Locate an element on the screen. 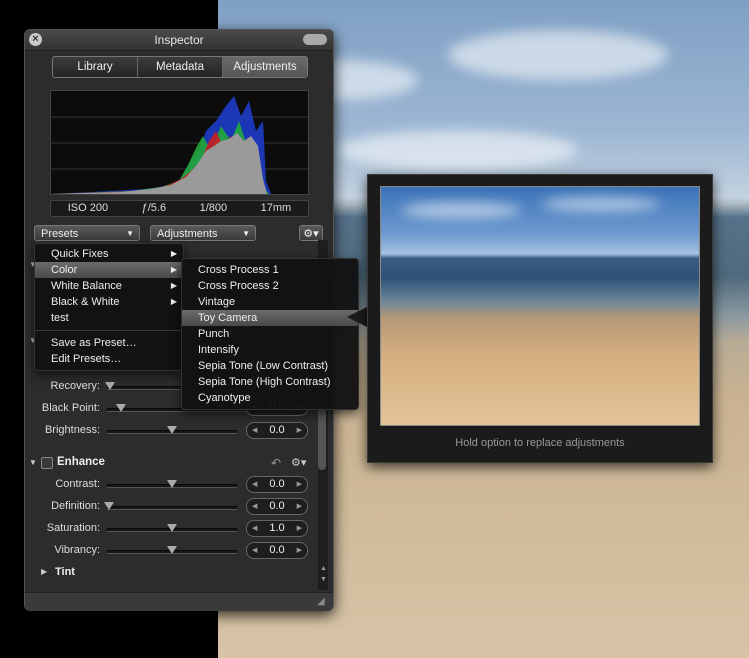  presets-dropdown: Presets ▼ is located at coordinates (87, 233).